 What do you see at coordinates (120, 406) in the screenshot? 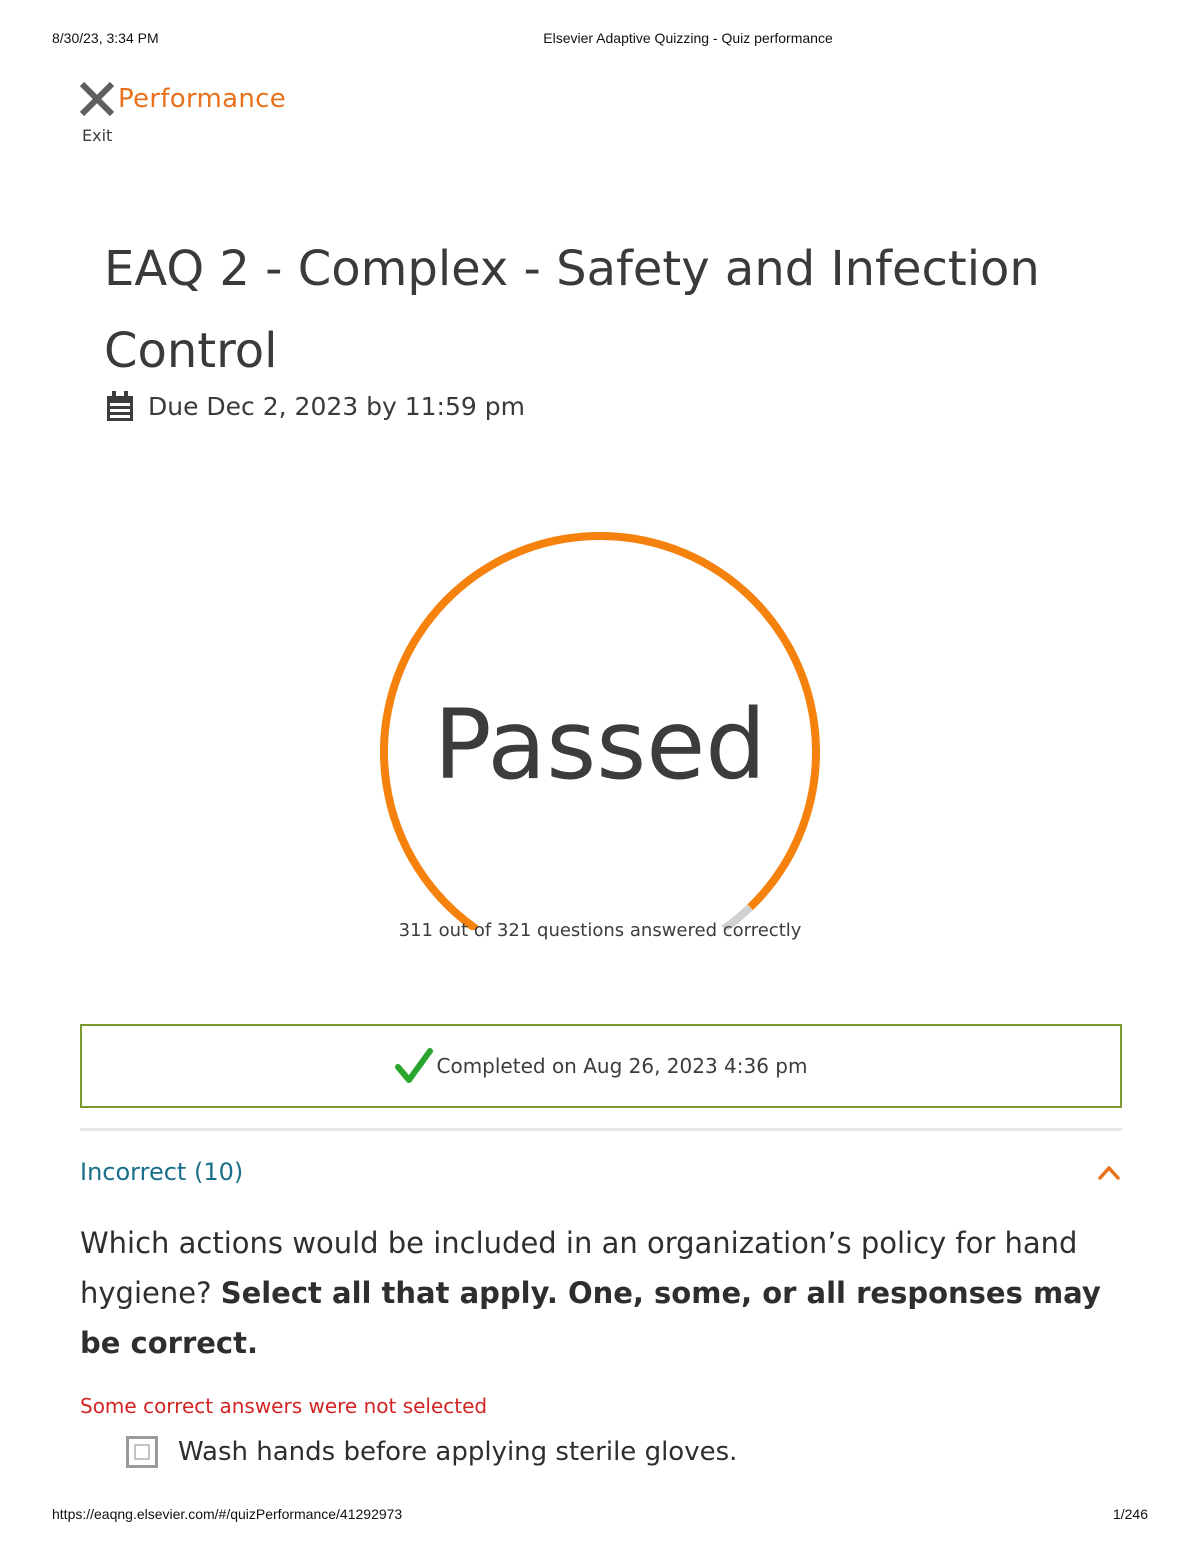
I see `calendar-icon` at bounding box center [120, 406].